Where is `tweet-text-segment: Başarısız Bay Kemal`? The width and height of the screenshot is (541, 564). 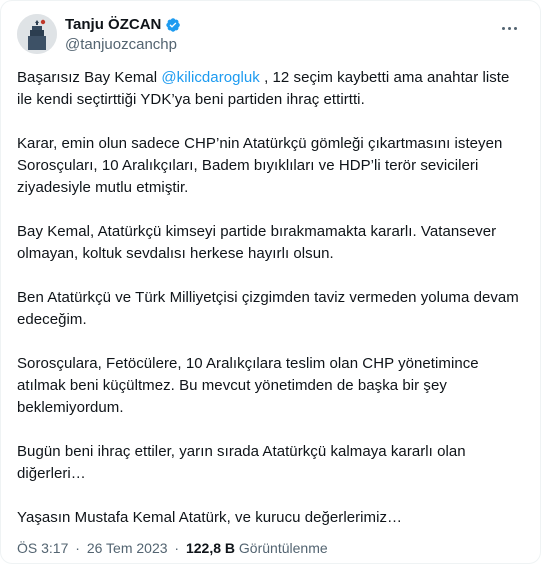 tweet-text-segment: Başarısız Bay Kemal is located at coordinates (89, 77).